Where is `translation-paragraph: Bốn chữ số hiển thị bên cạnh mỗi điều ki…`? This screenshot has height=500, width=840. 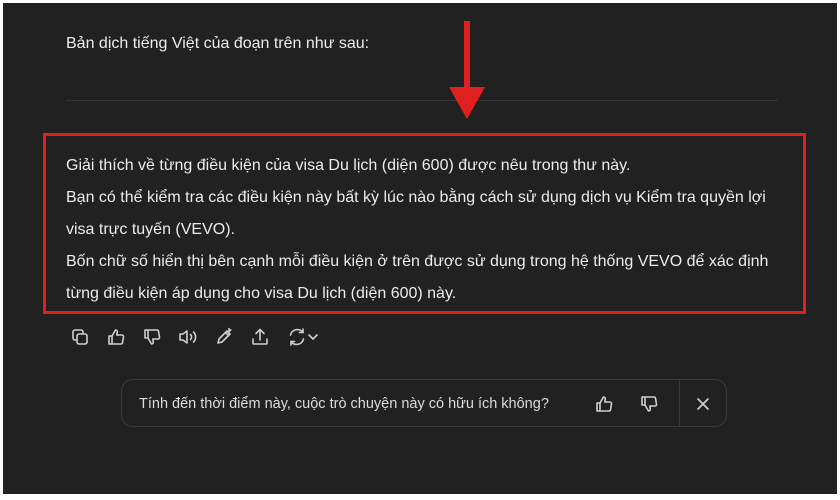
translation-paragraph: Bốn chữ số hiển thị bên cạnh mỗi điều ki… is located at coordinates (417, 277).